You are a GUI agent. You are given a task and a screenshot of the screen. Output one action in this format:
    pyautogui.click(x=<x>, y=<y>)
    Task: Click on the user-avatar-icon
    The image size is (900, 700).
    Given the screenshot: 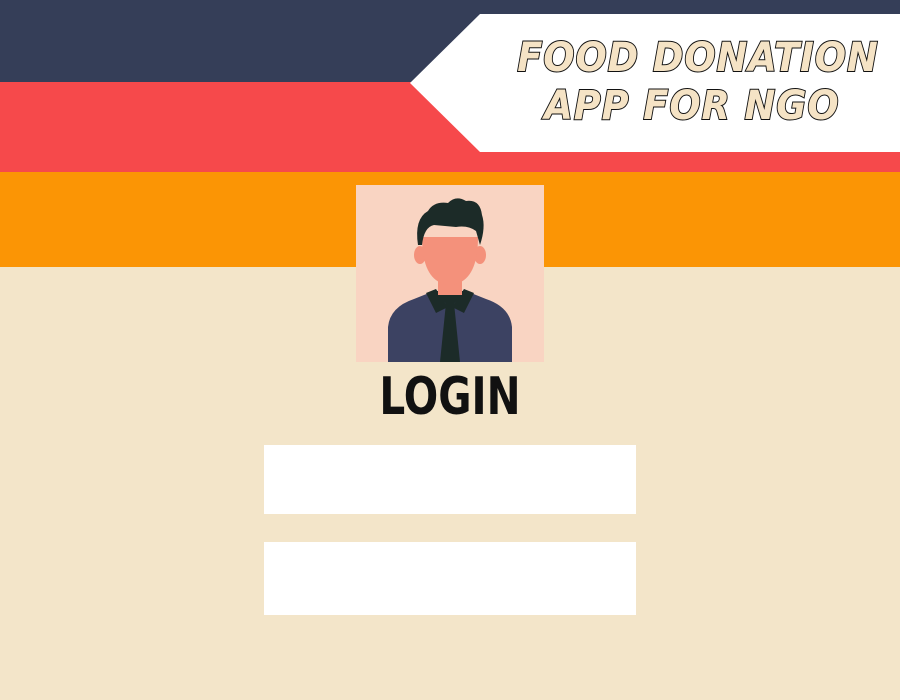 What is the action you would take?
    pyautogui.click(x=450, y=280)
    